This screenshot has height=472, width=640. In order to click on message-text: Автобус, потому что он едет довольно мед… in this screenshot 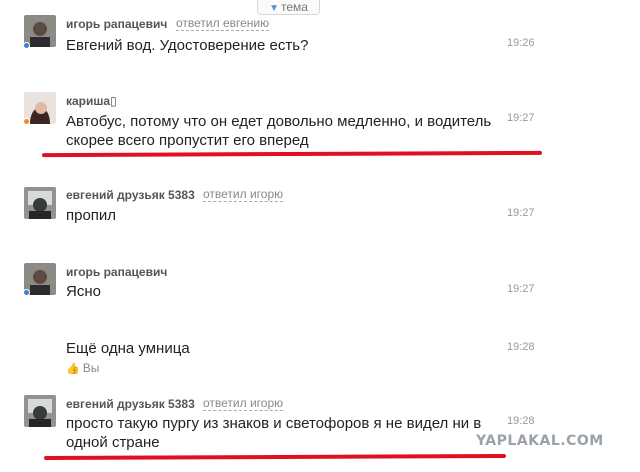, I will do `click(279, 121)`.